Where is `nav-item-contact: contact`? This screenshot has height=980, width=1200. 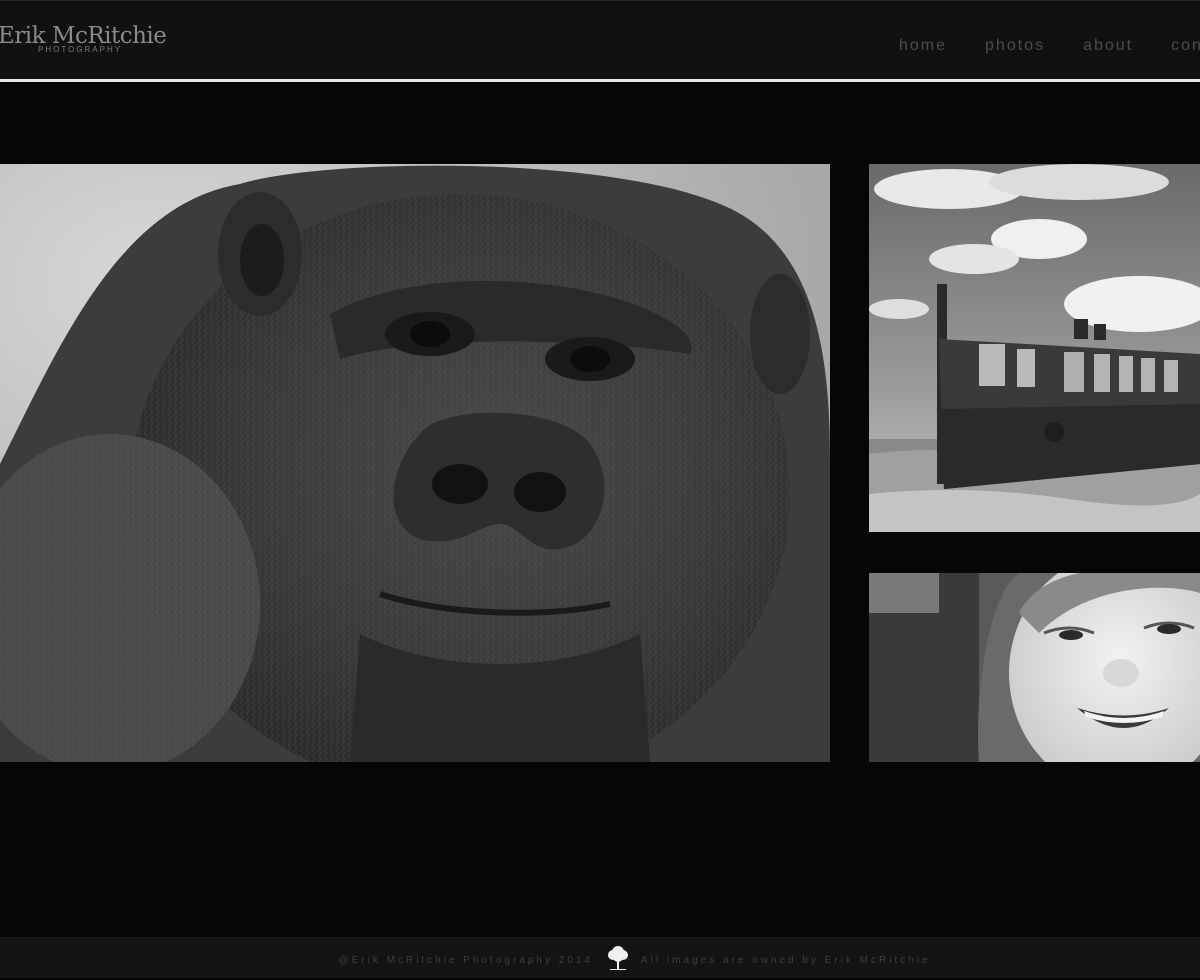
nav-item-contact: contact is located at coordinates (1185, 46).